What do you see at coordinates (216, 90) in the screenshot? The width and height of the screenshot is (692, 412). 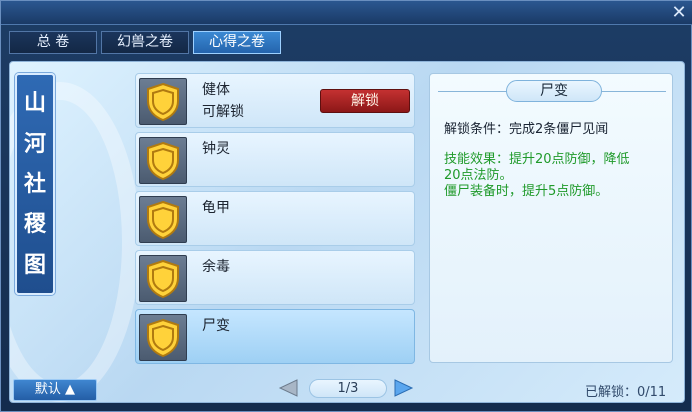 I see `skill-name: 健体` at bounding box center [216, 90].